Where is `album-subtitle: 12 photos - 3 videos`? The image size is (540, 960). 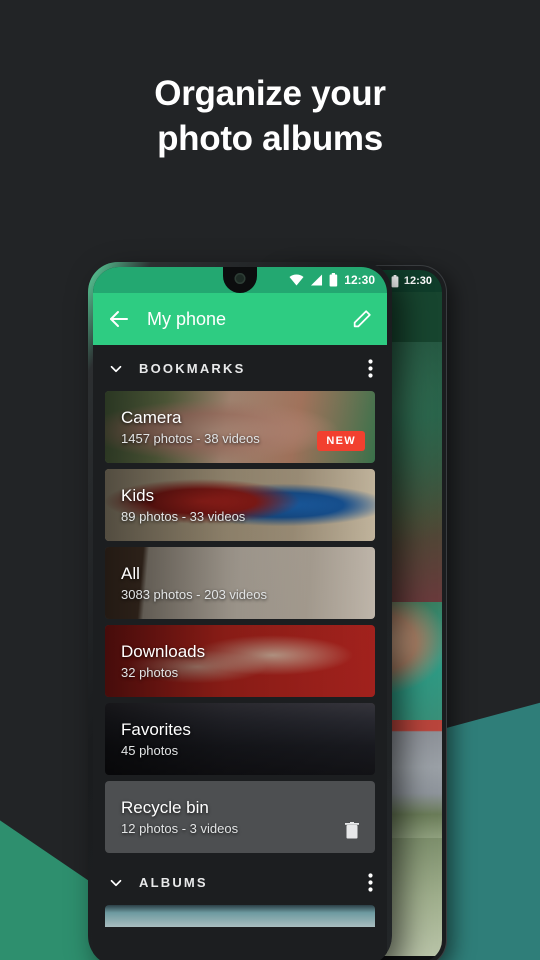
album-subtitle: 12 photos - 3 videos is located at coordinates (180, 828).